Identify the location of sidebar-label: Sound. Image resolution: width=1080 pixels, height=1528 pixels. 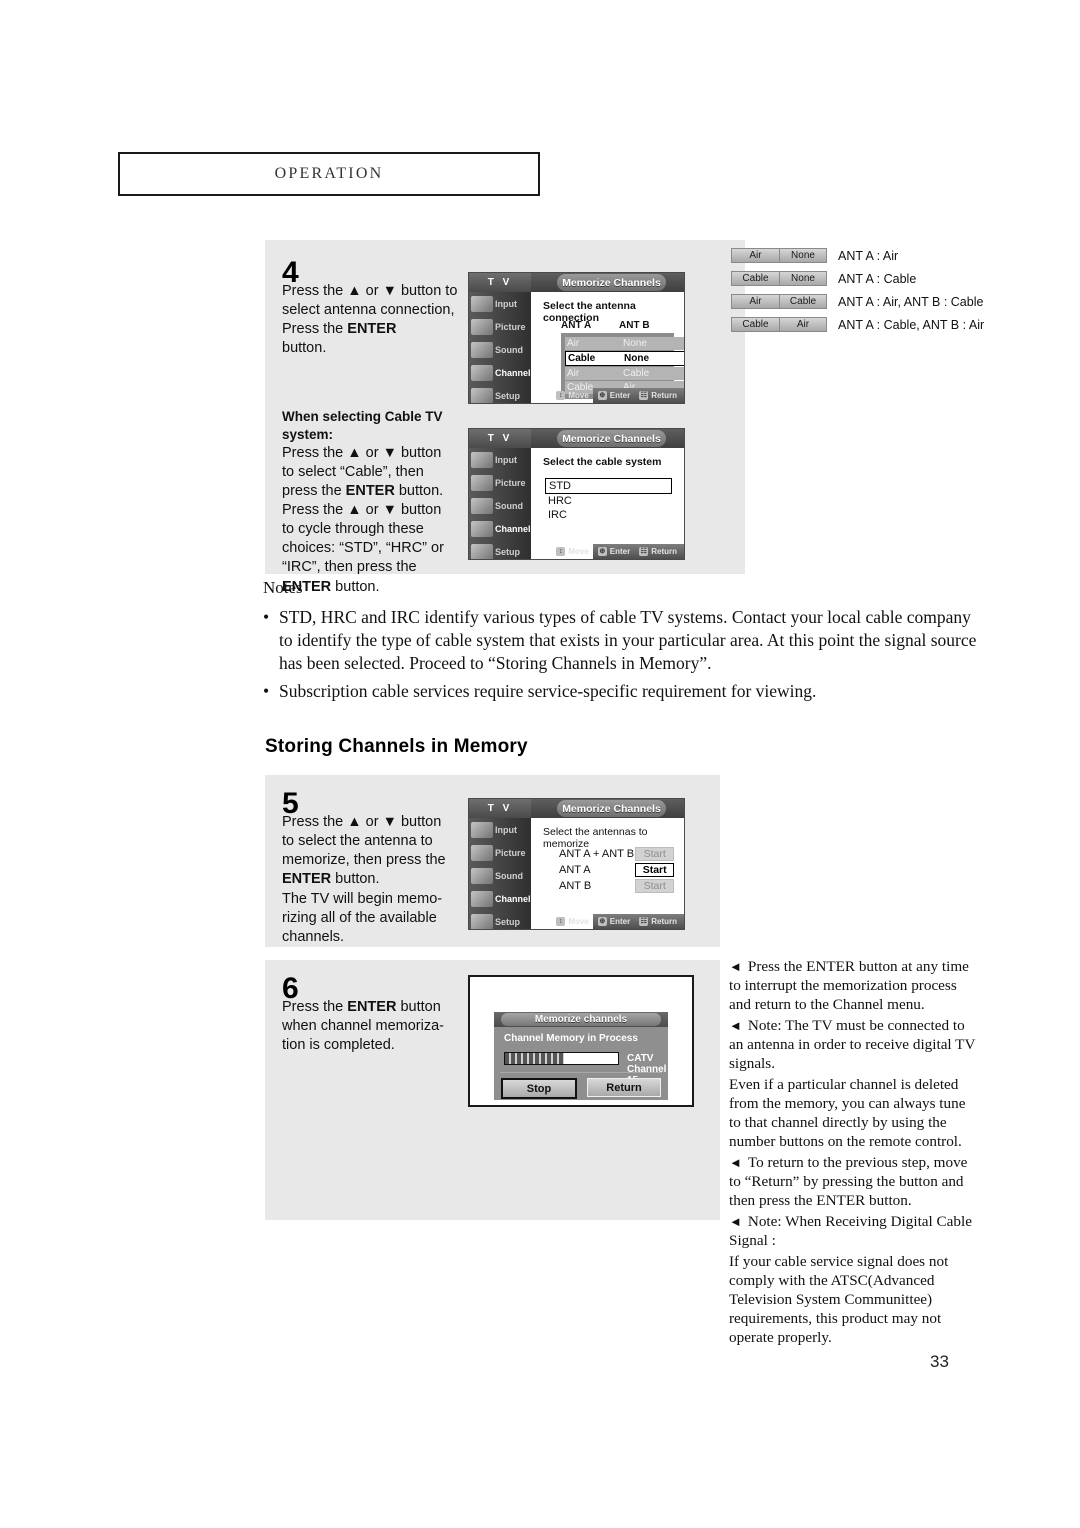
(509, 505).